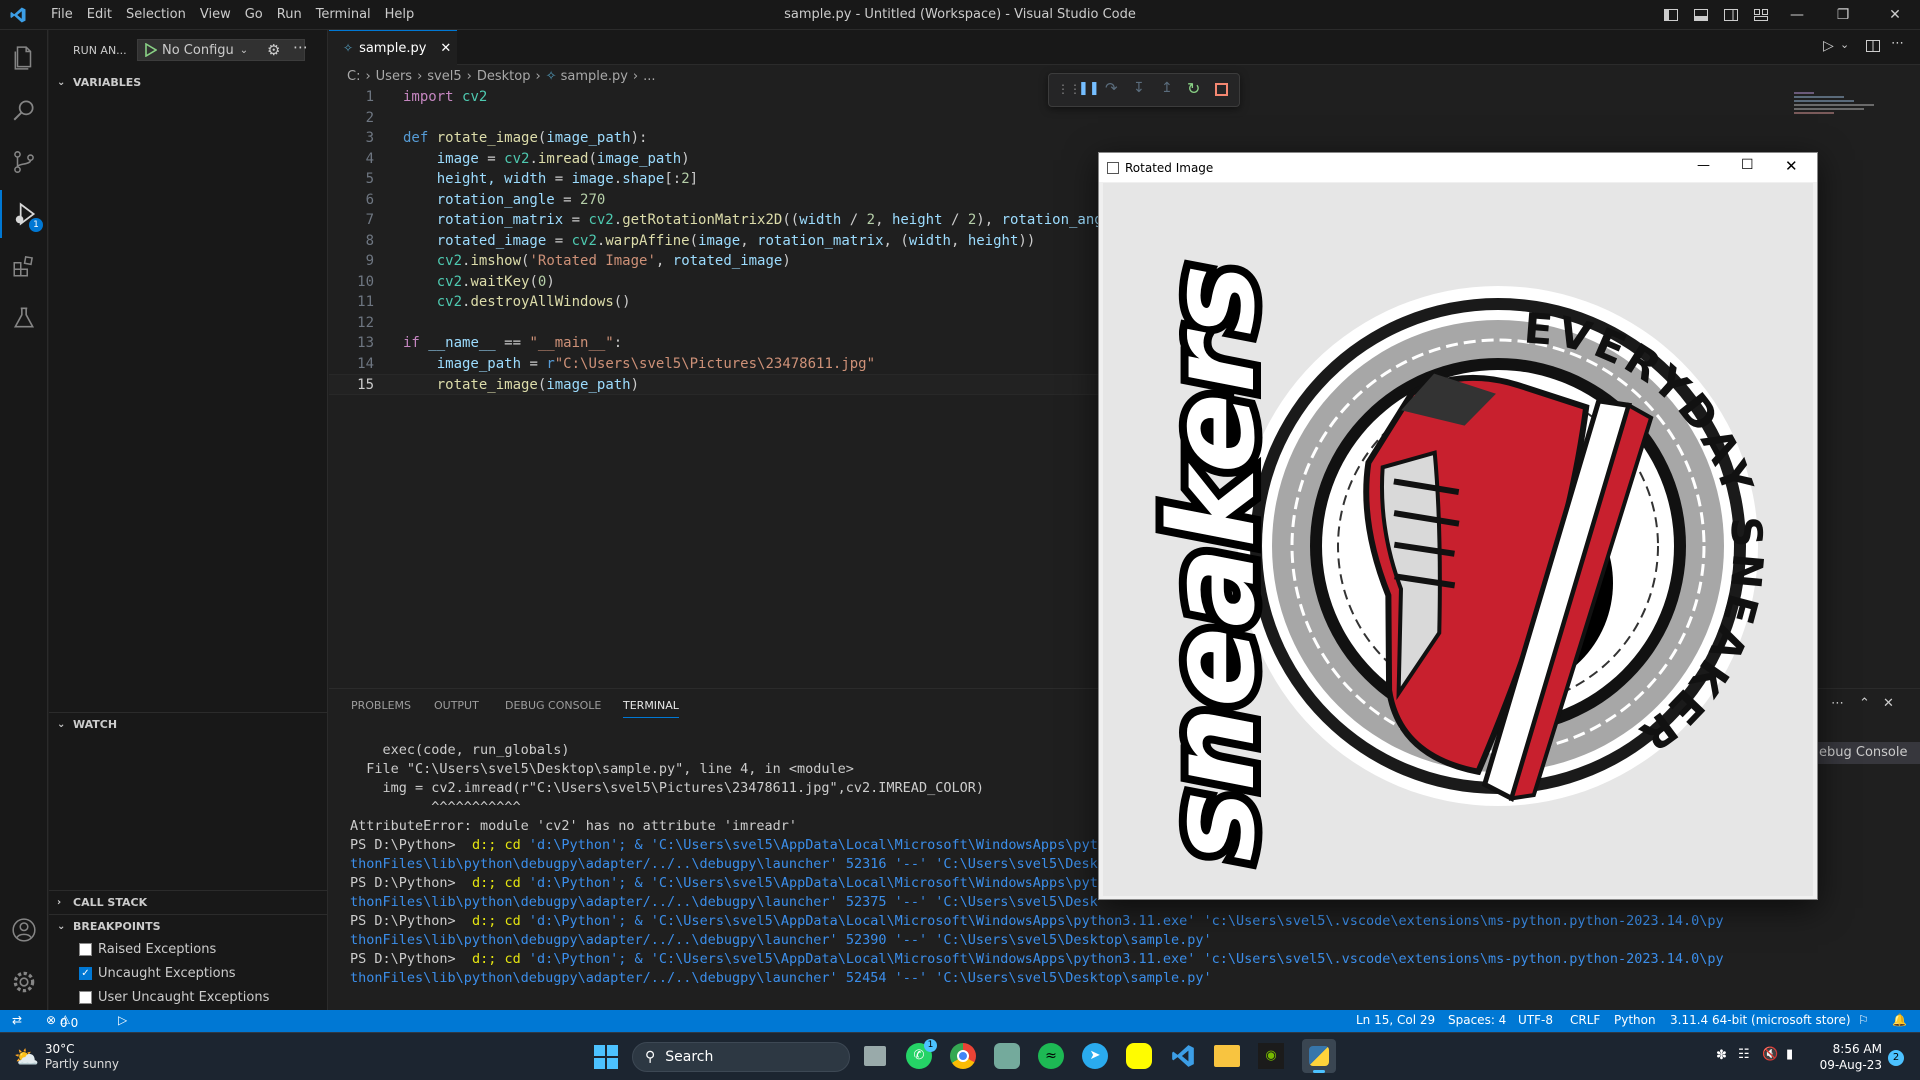 The image size is (1920, 1080). What do you see at coordinates (1227, 1056) in the screenshot?
I see `file-explorer-icon` at bounding box center [1227, 1056].